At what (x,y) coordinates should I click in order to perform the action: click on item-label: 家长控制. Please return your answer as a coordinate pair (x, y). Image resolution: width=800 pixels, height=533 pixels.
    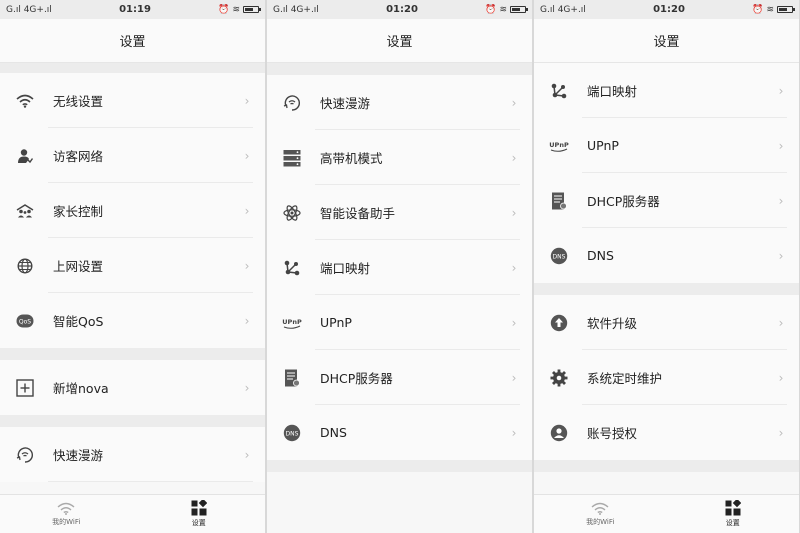
    Looking at the image, I should click on (78, 211).